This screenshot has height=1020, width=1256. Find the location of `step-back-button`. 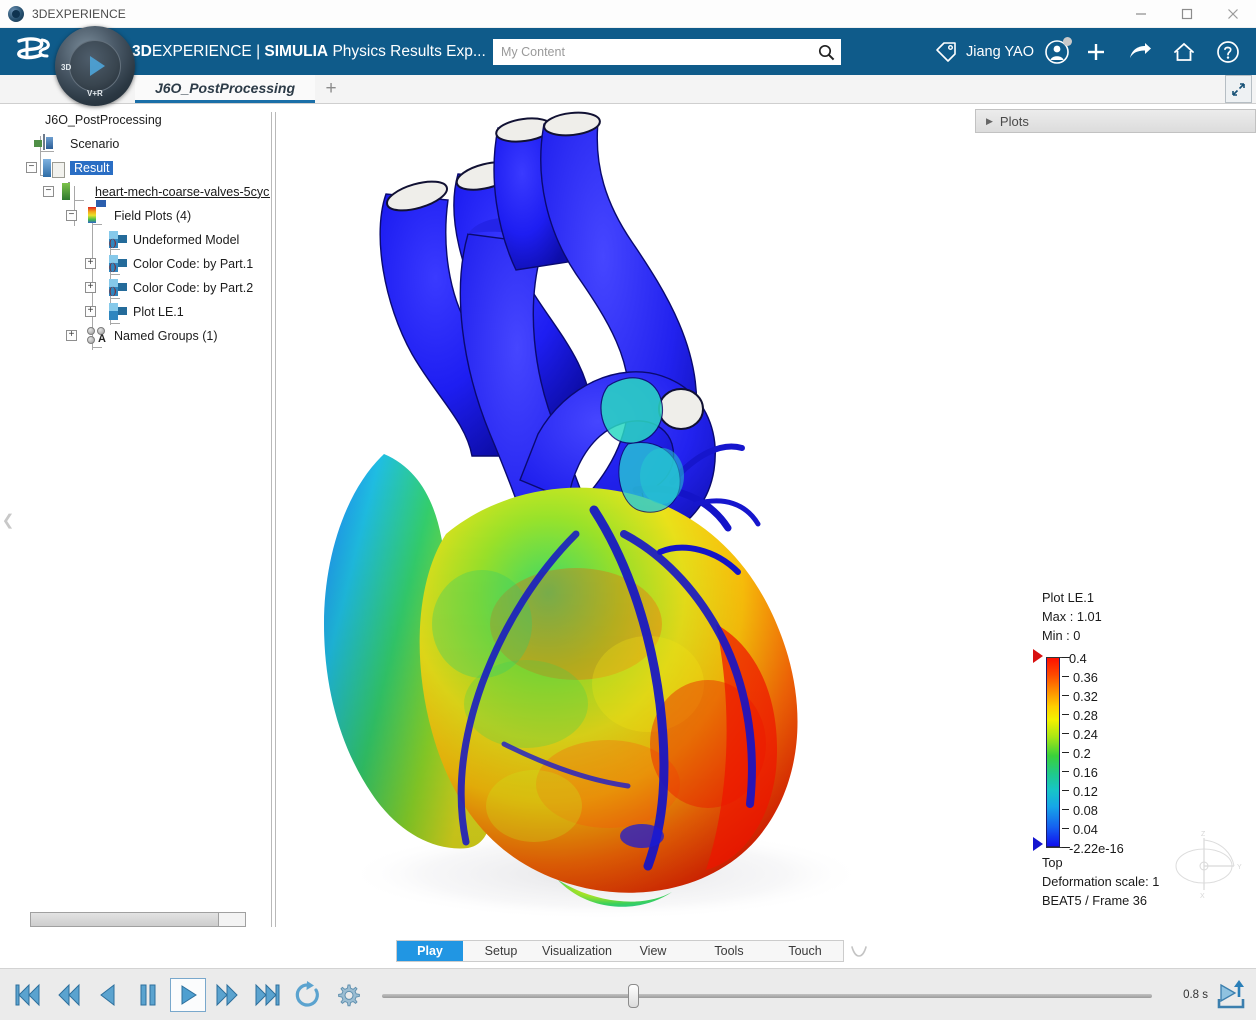

step-back-button is located at coordinates (108, 995).